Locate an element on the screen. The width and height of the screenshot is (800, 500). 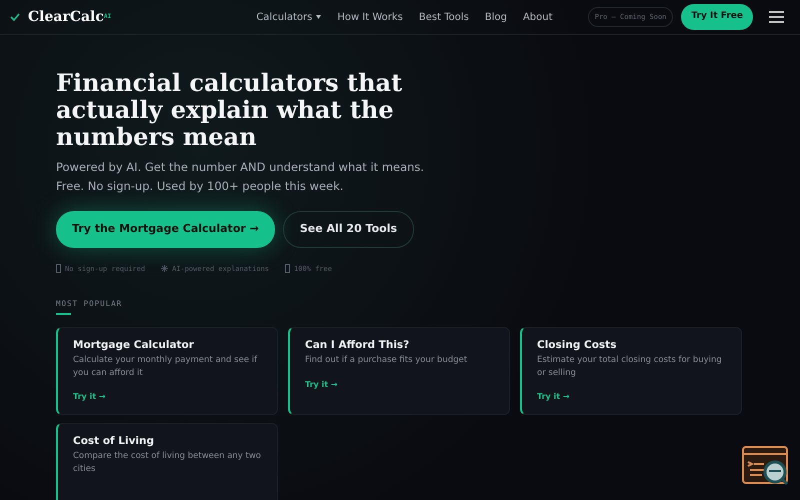
card-description: Estimate your total closing costs for buying or selling is located at coordinates (630, 367).